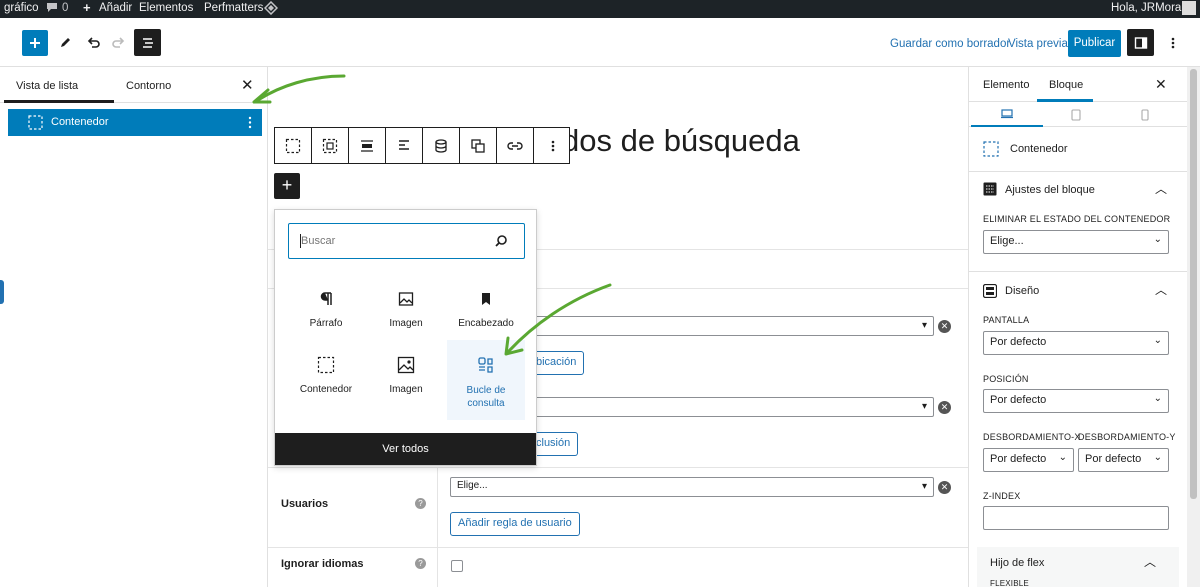  Describe the element at coordinates (1018, 342) in the screenshot. I see `screen-value: Por defecto` at that location.